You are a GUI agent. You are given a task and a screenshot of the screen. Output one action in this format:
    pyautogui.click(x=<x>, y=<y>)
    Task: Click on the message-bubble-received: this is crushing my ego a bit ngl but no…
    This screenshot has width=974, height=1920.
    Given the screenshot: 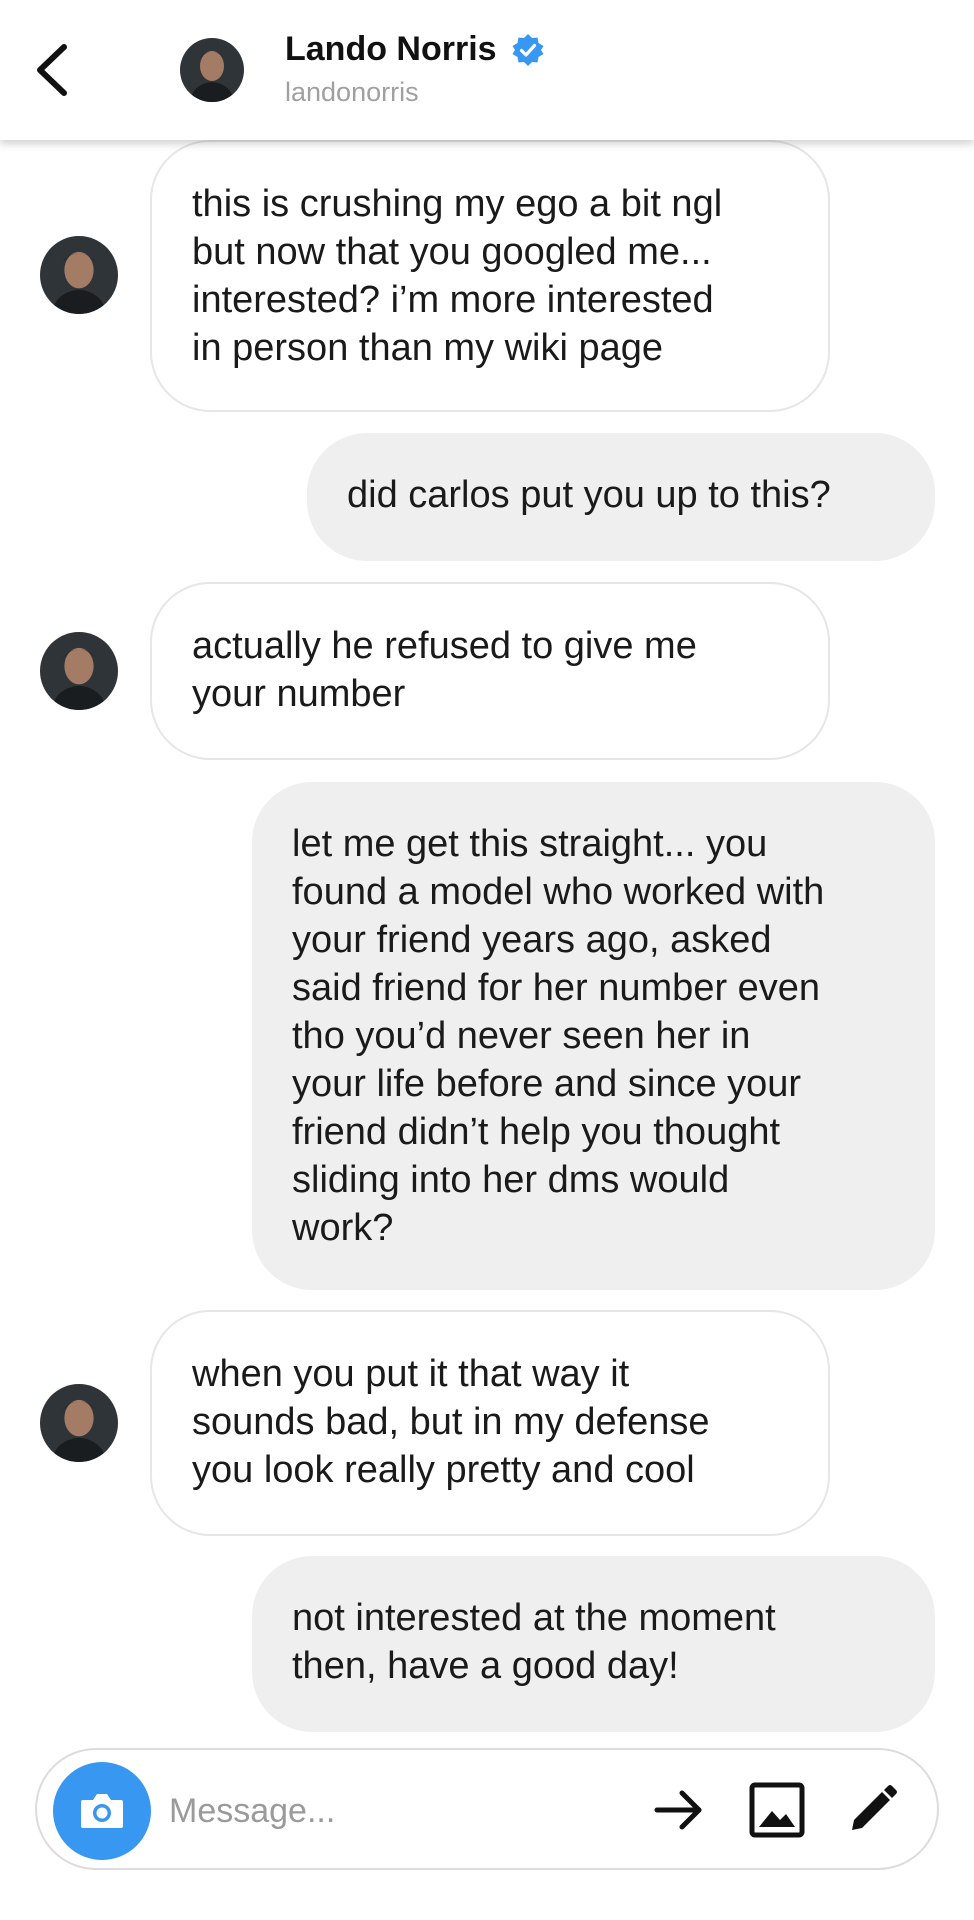 What is the action you would take?
    pyautogui.click(x=490, y=276)
    